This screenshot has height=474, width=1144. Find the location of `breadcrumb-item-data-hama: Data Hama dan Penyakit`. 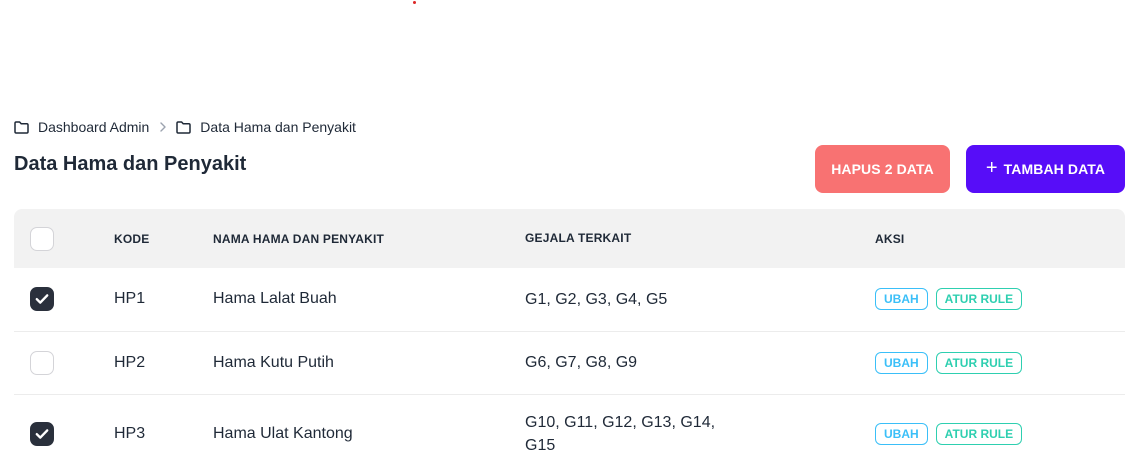

breadcrumb-item-data-hama: Data Hama dan Penyakit is located at coordinates (266, 127).